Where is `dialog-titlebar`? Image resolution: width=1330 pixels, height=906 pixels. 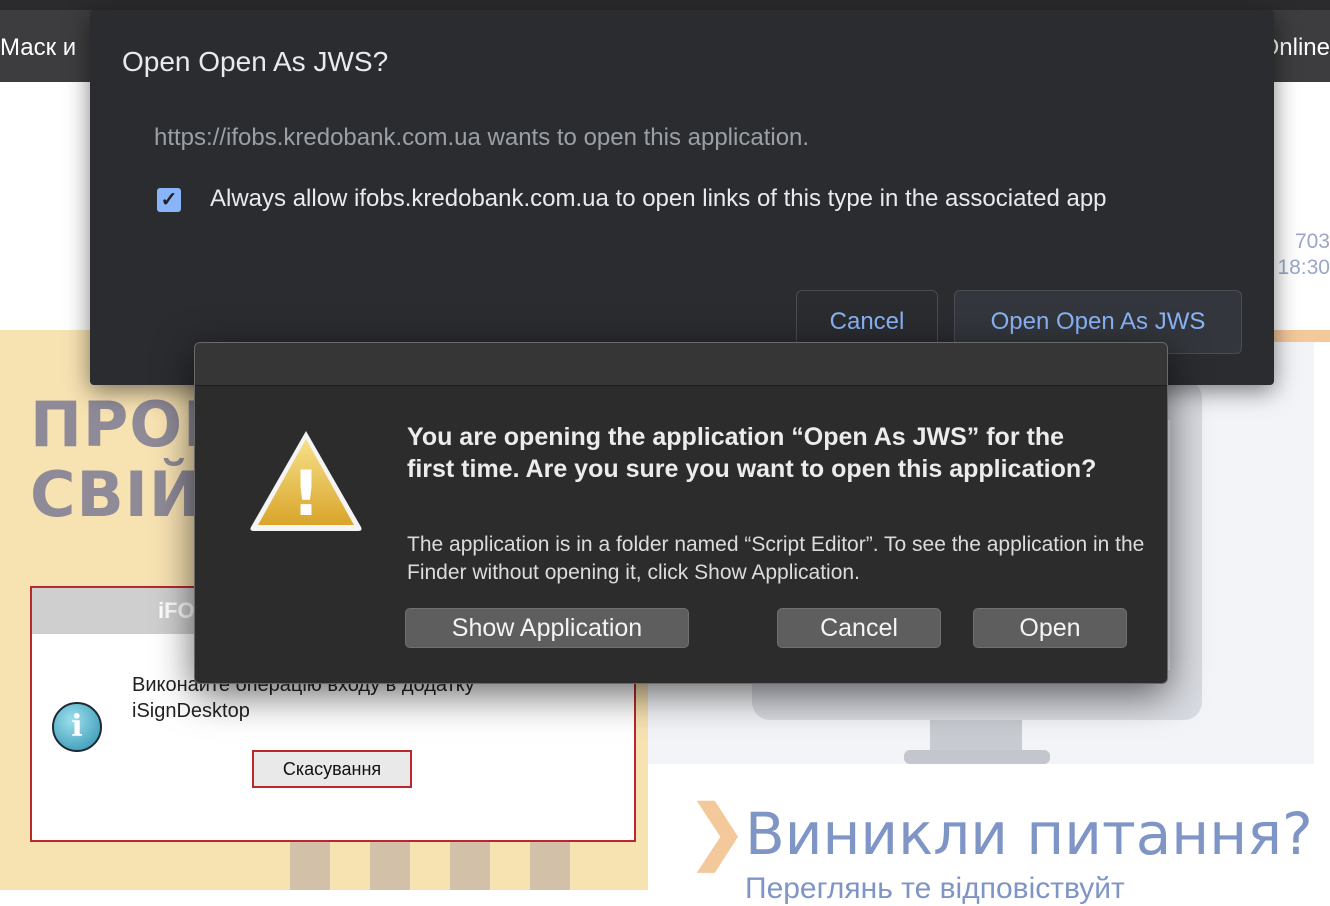 dialog-titlebar is located at coordinates (681, 364).